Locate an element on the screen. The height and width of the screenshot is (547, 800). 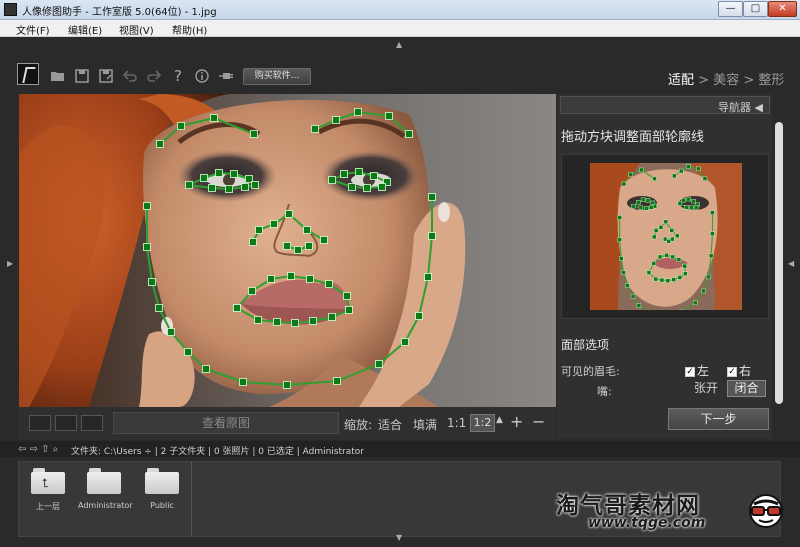
step-fit: 适配 is located at coordinates (681, 80).